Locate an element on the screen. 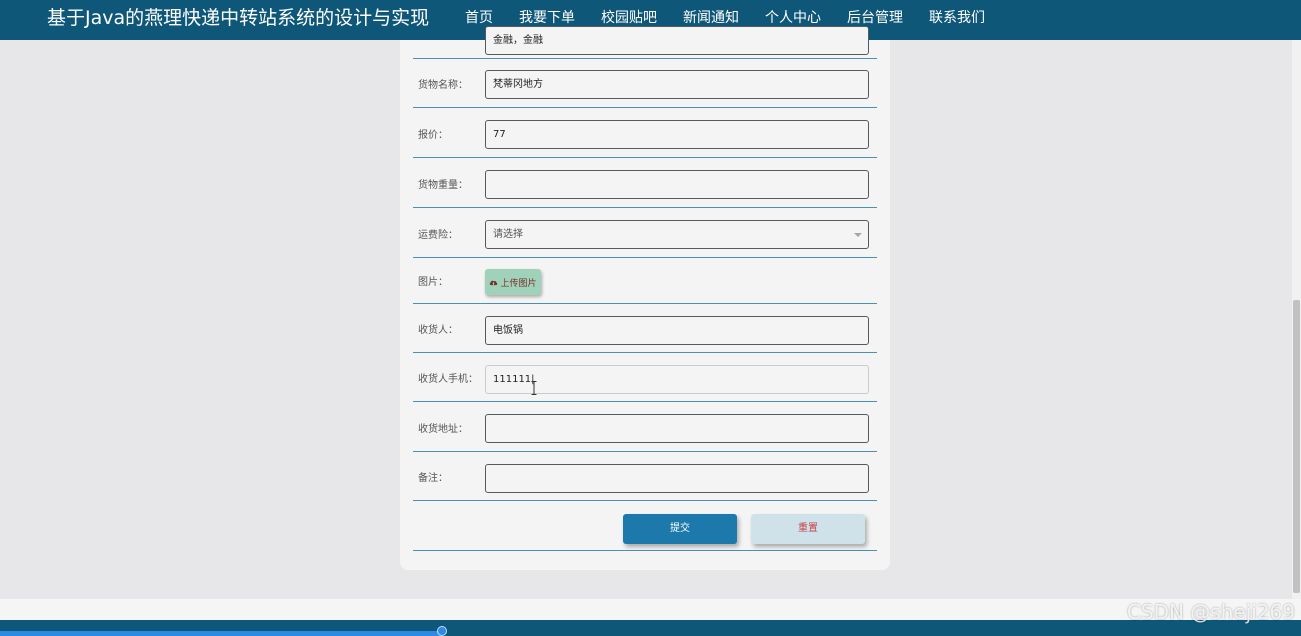 The height and width of the screenshot is (636, 1301). form-row-image: 图片： 上传图片 is located at coordinates (645, 281).